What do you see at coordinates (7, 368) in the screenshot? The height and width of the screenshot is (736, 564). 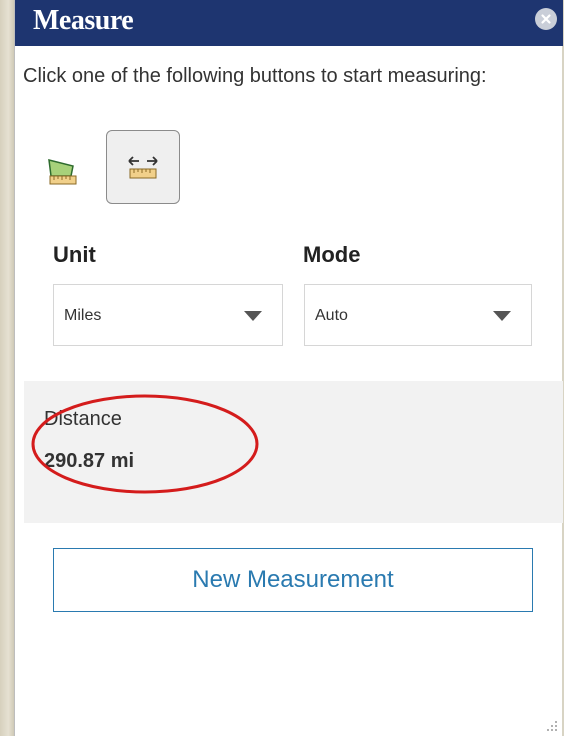 I see `map-background` at bounding box center [7, 368].